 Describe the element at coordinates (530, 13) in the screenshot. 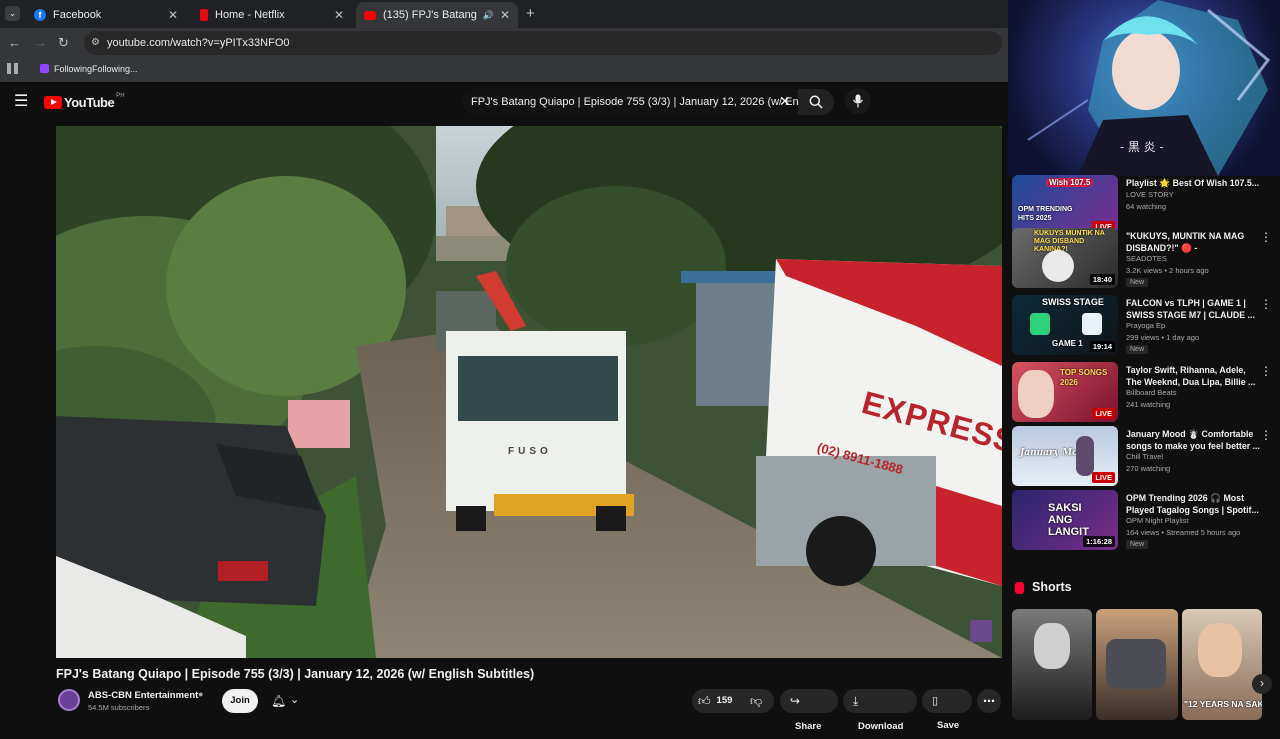

I see `new-tab-icon: +` at that location.